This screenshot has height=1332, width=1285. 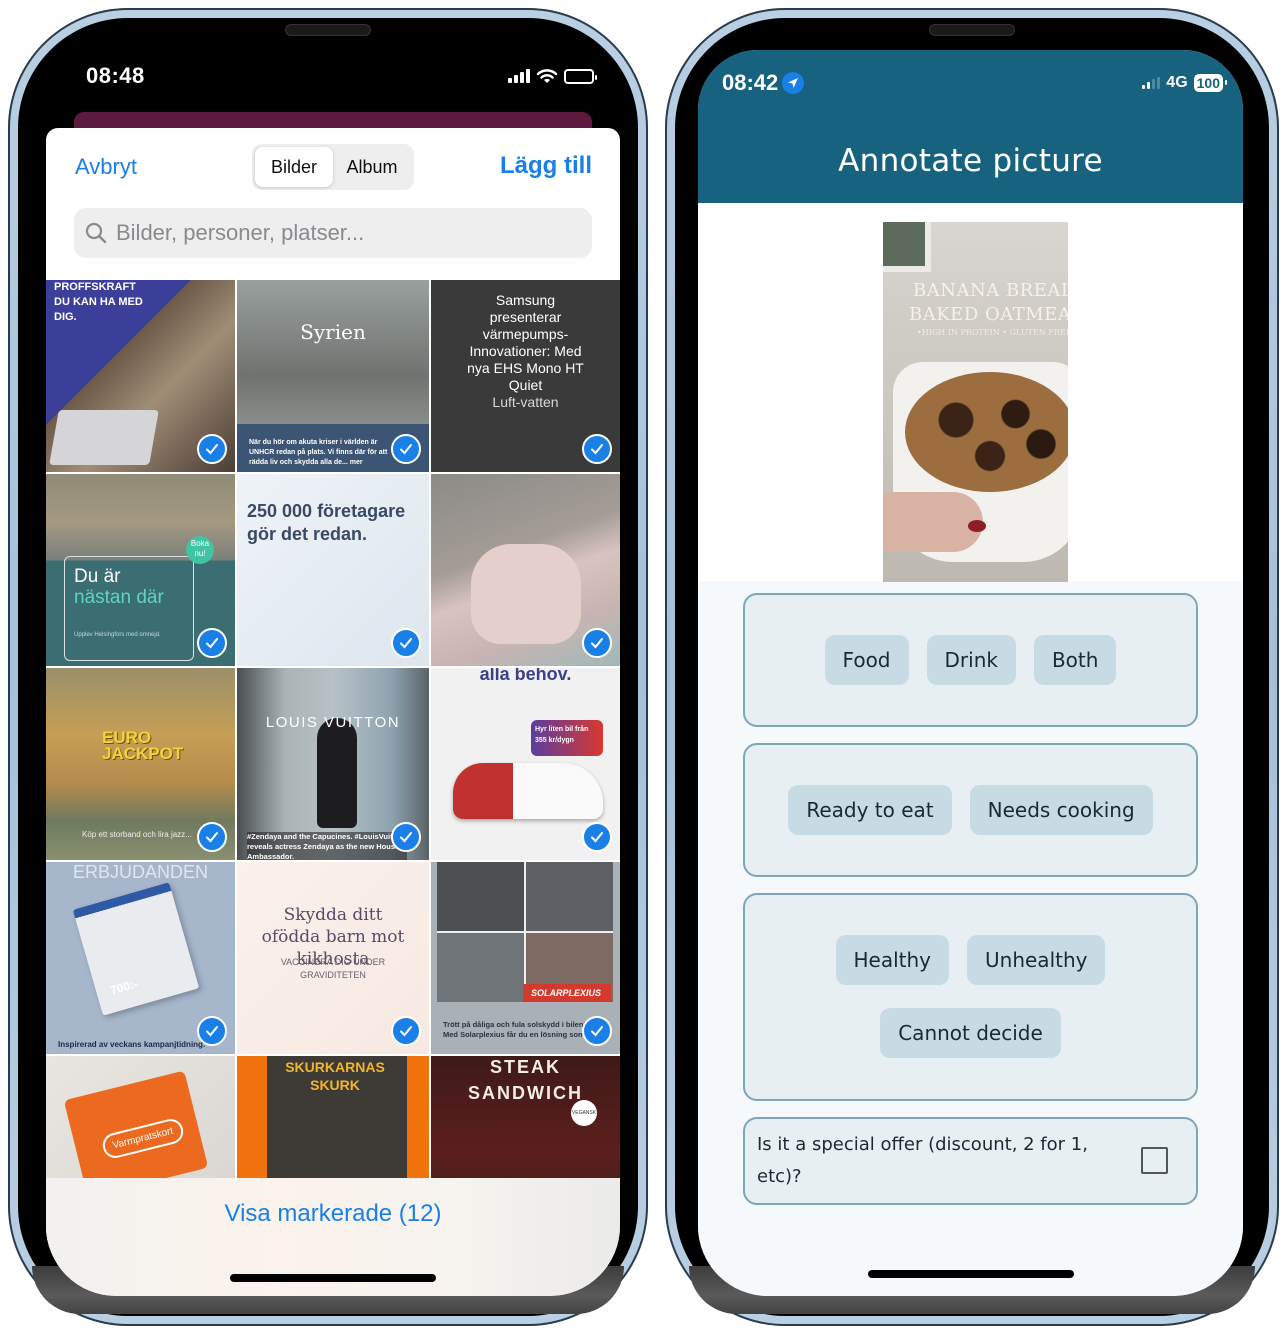 What do you see at coordinates (1061, 810) in the screenshot?
I see `option-needs-cooking-button: Needs cooking` at bounding box center [1061, 810].